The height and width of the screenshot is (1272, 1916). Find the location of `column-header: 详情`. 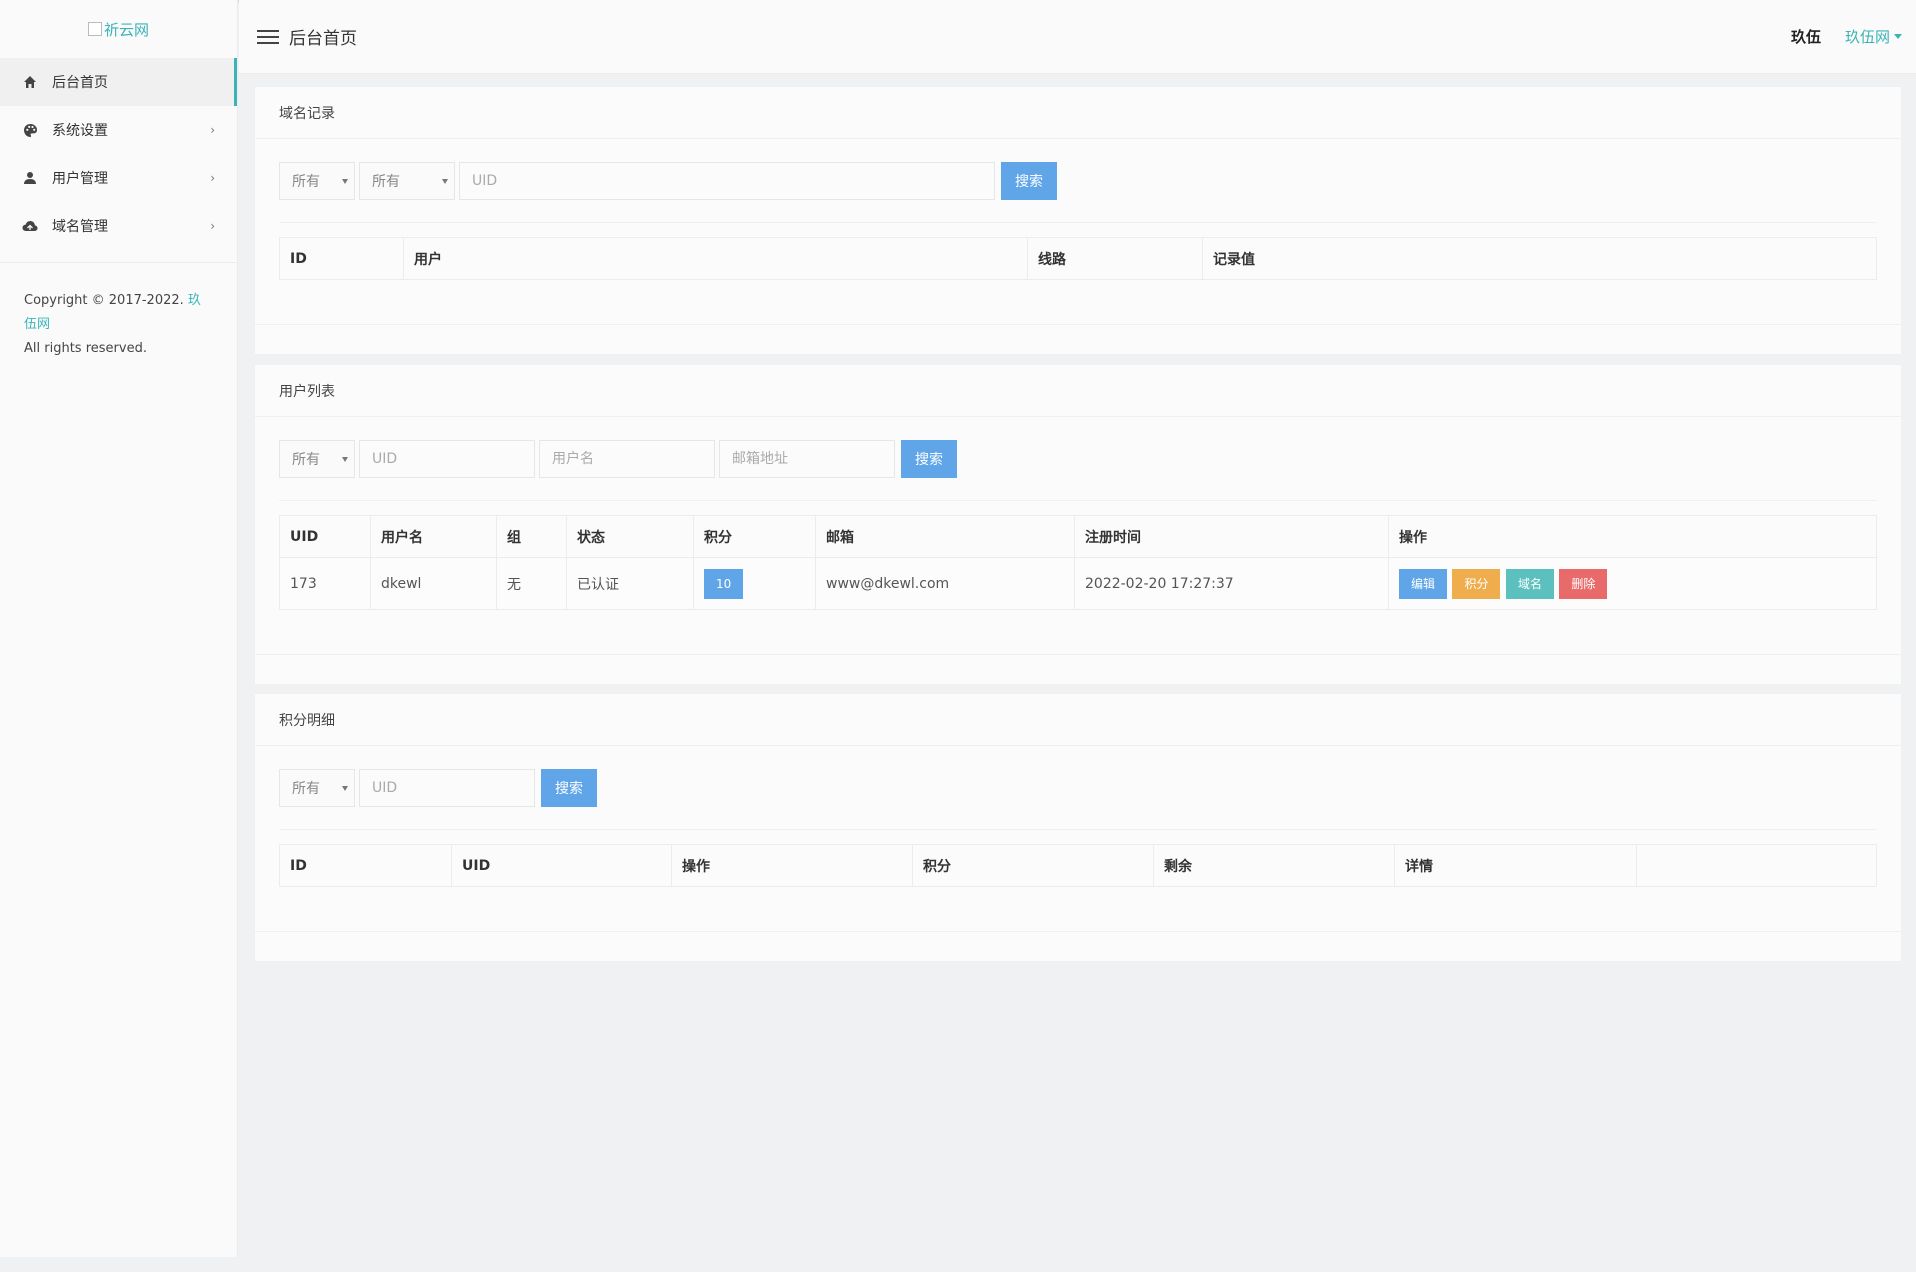

column-header: 详情 is located at coordinates (1515, 865).